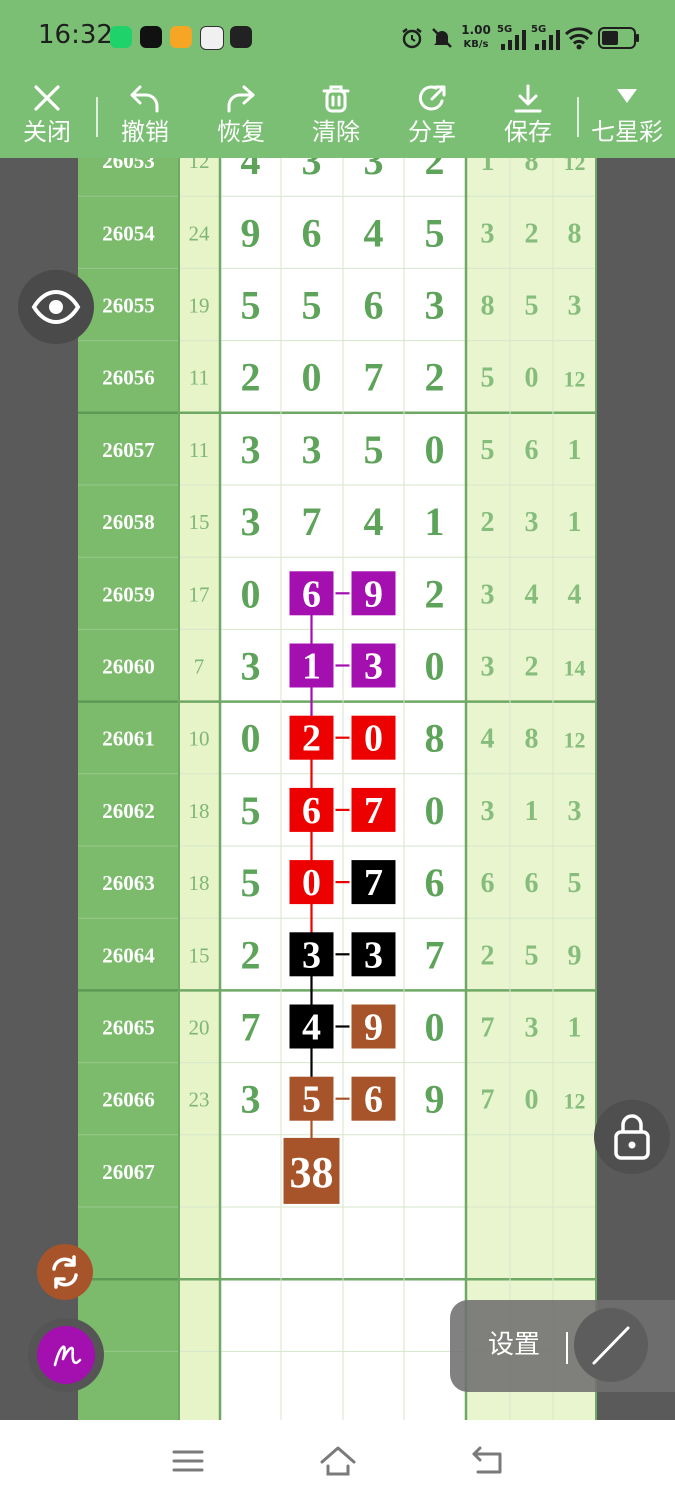  I want to click on redo-button: 恢复, so click(241, 116).